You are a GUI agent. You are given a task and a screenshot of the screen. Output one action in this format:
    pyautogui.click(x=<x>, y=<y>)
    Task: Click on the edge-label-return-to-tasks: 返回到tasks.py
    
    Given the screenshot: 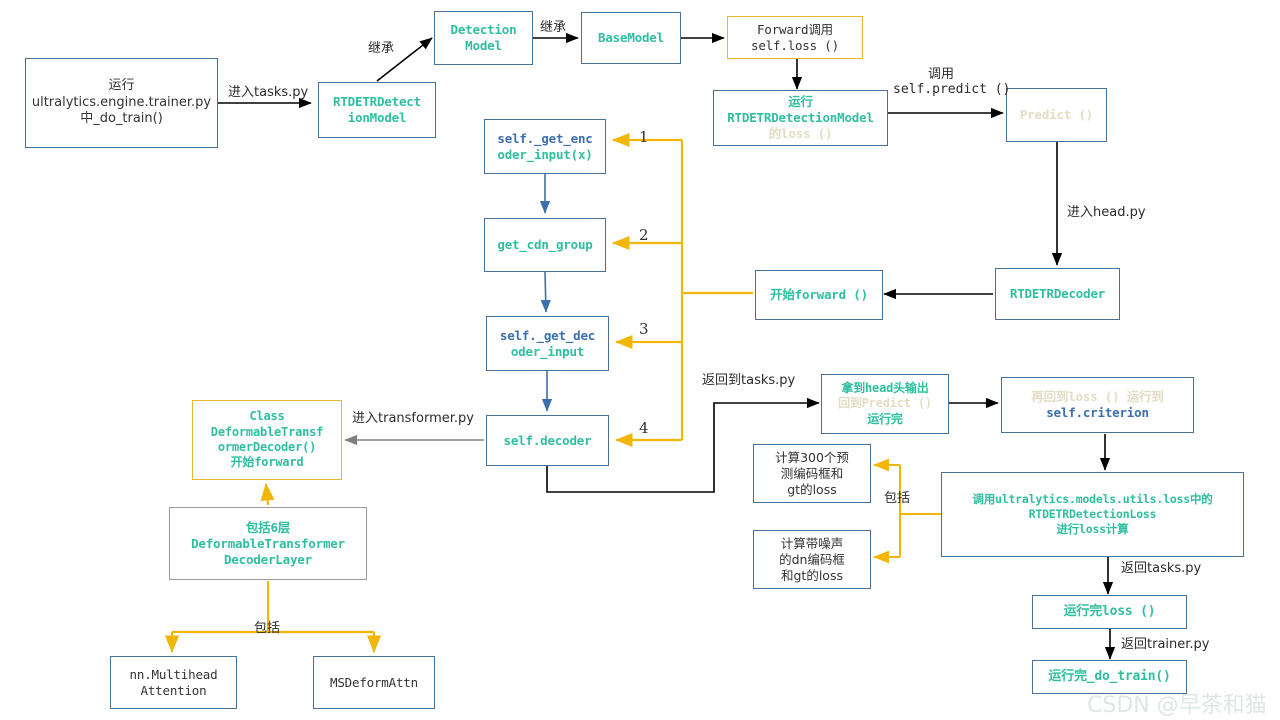 What is the action you would take?
    pyautogui.click(x=749, y=380)
    